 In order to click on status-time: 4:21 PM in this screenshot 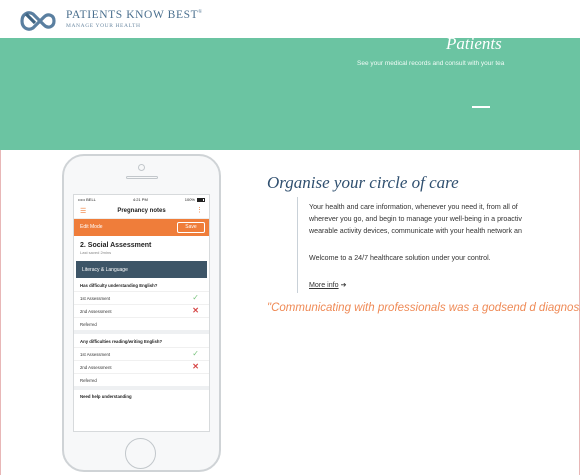, I will do `click(140, 199)`.